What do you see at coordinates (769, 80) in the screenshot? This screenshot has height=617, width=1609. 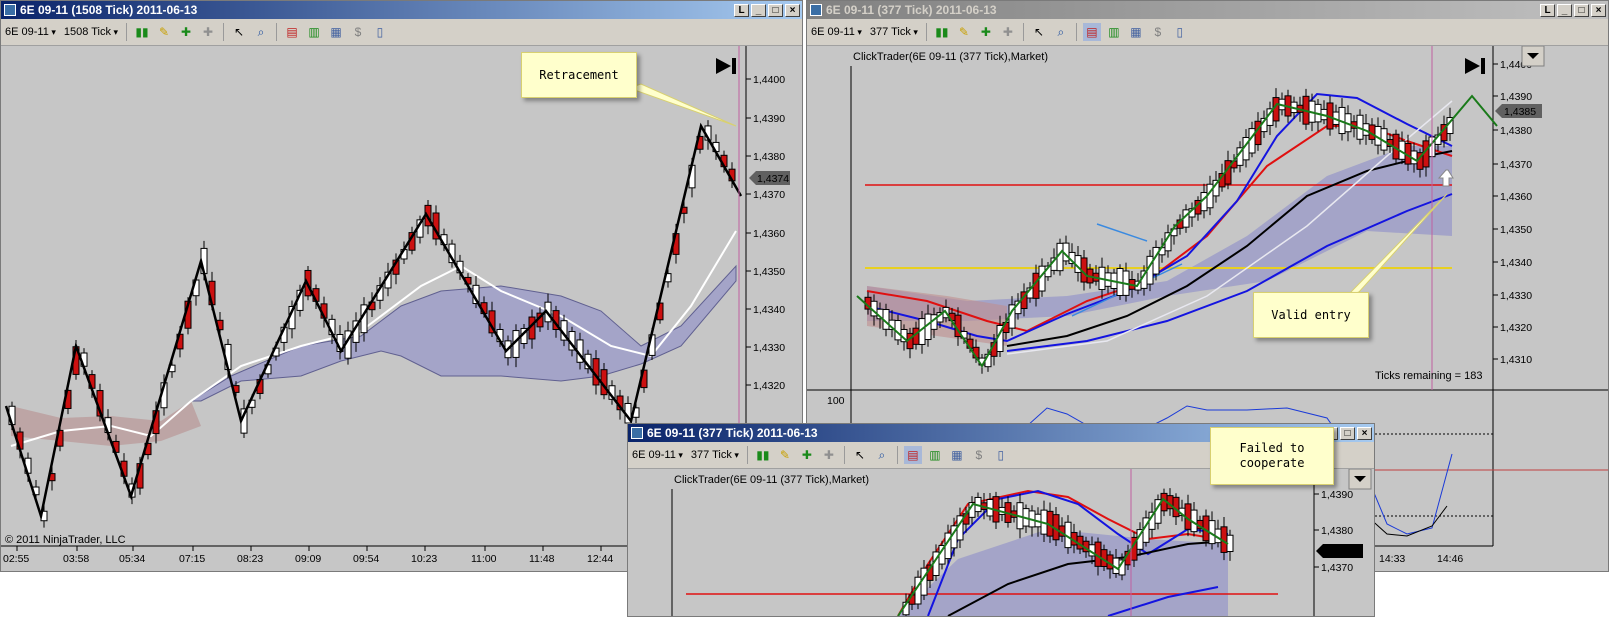 I see `price-tick-label: 1,4400` at bounding box center [769, 80].